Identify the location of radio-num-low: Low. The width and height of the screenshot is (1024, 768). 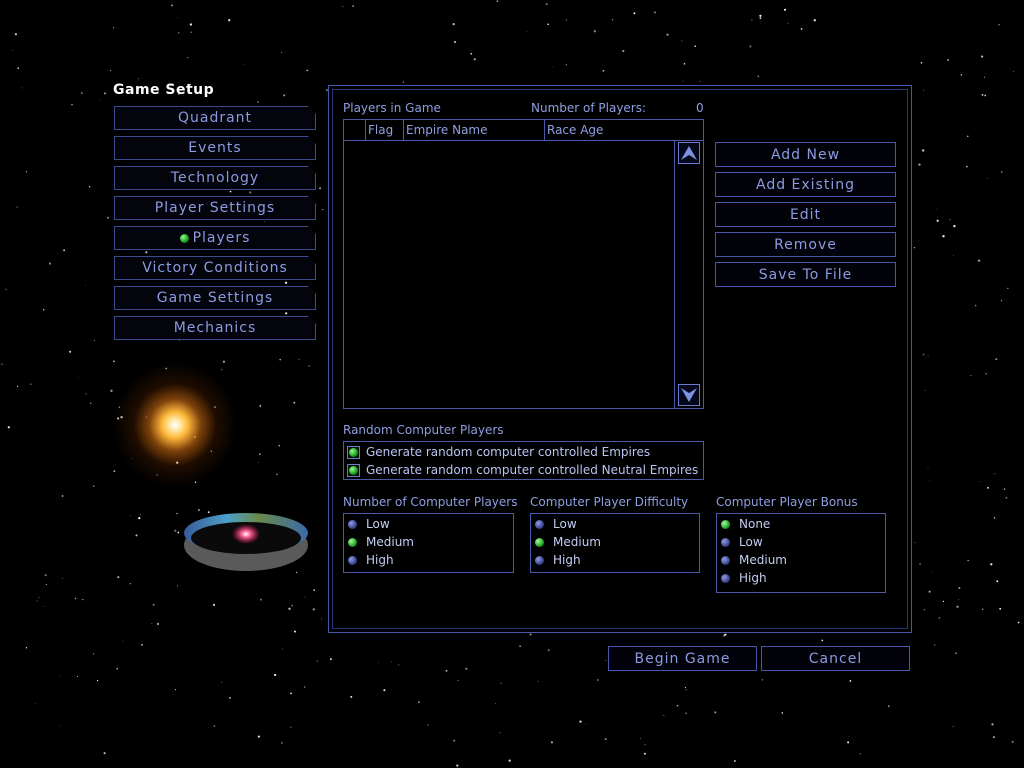
(369, 524).